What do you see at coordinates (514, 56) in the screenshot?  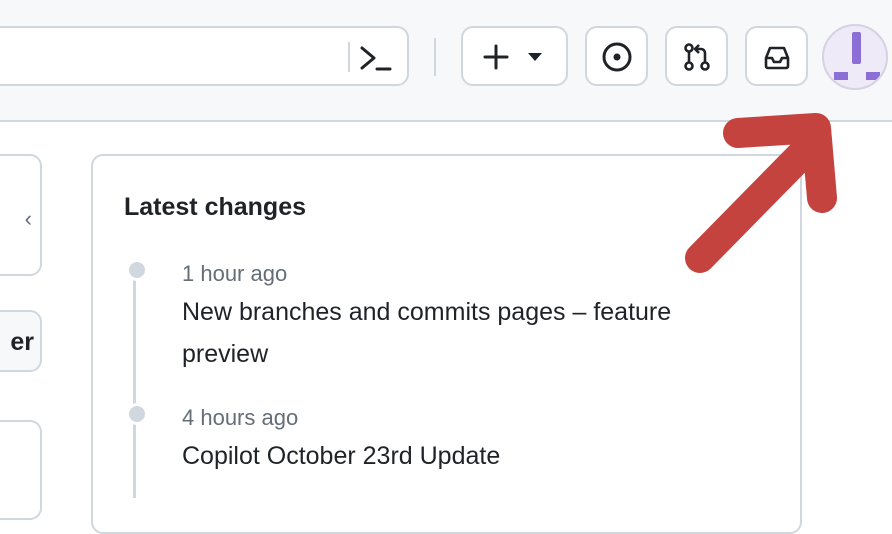 I see `create-new-button` at bounding box center [514, 56].